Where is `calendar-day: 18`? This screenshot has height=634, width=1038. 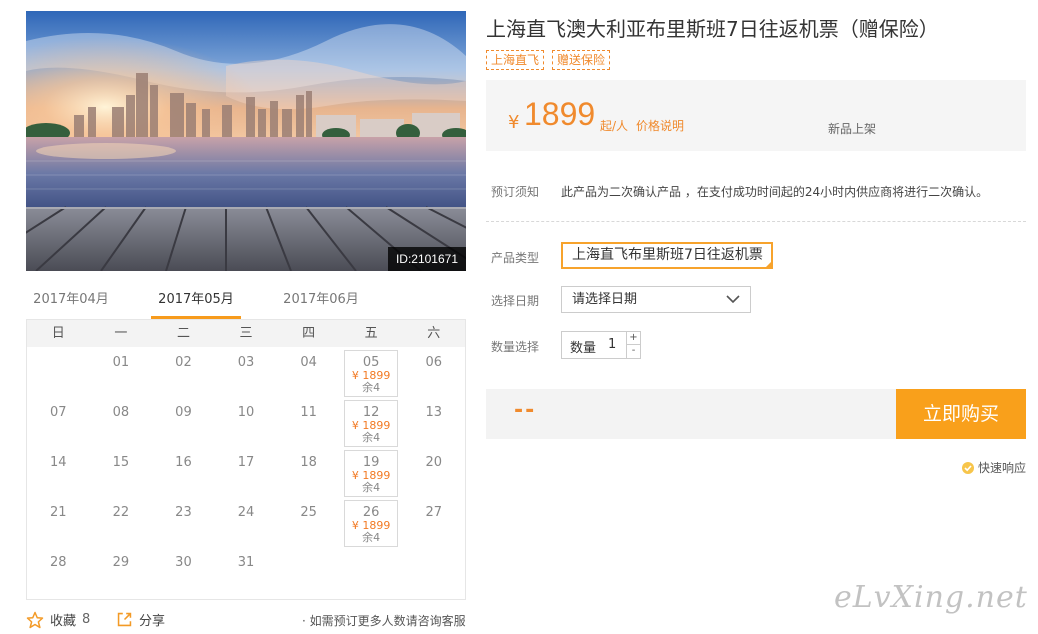 calendar-day: 18 is located at coordinates (308, 474).